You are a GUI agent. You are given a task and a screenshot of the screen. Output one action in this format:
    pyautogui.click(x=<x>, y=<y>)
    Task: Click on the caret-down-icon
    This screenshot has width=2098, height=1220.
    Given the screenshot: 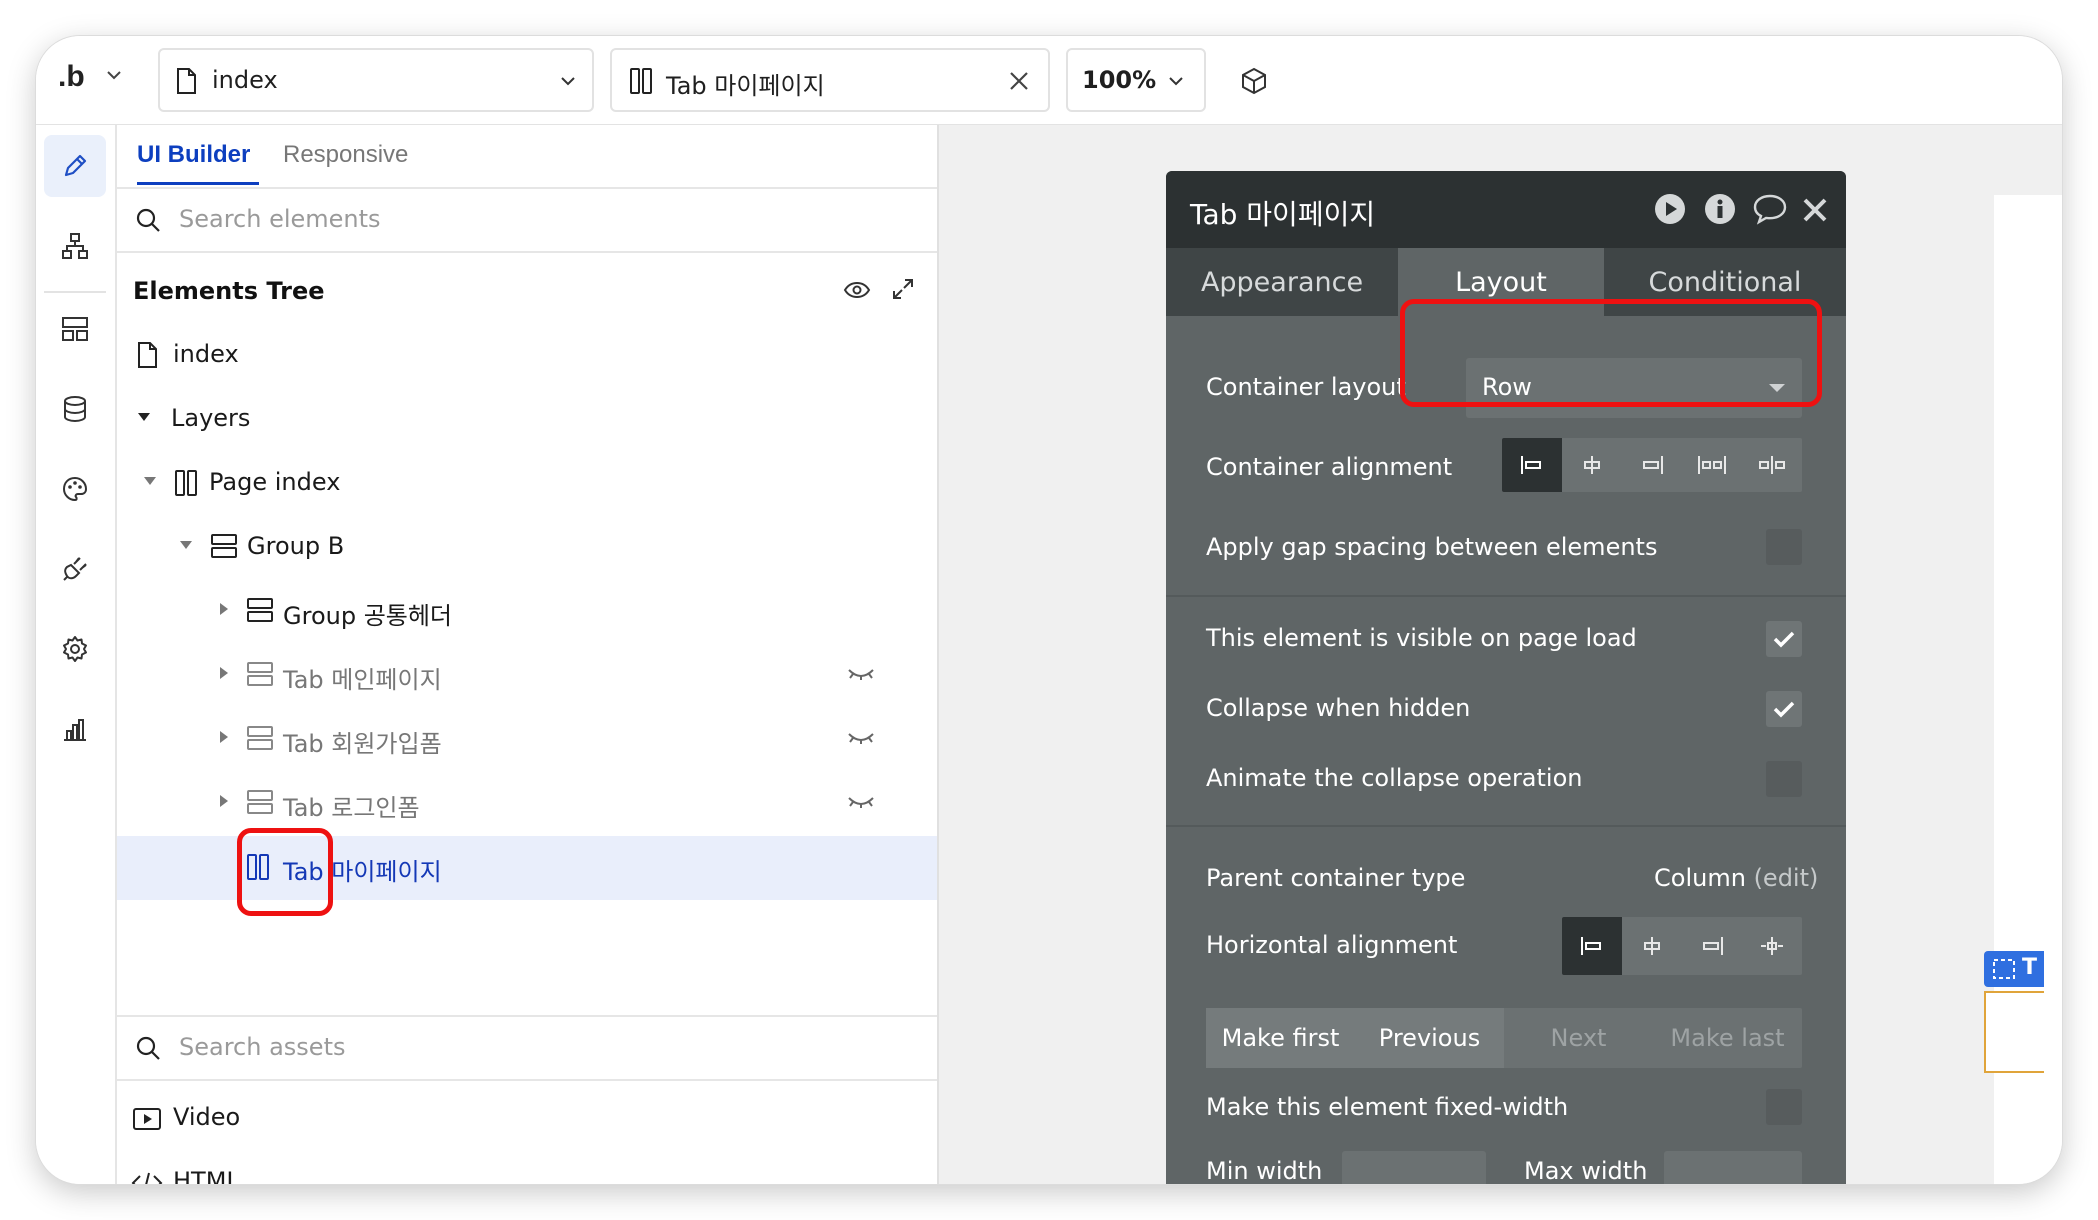 What is the action you would take?
    pyautogui.click(x=144, y=417)
    